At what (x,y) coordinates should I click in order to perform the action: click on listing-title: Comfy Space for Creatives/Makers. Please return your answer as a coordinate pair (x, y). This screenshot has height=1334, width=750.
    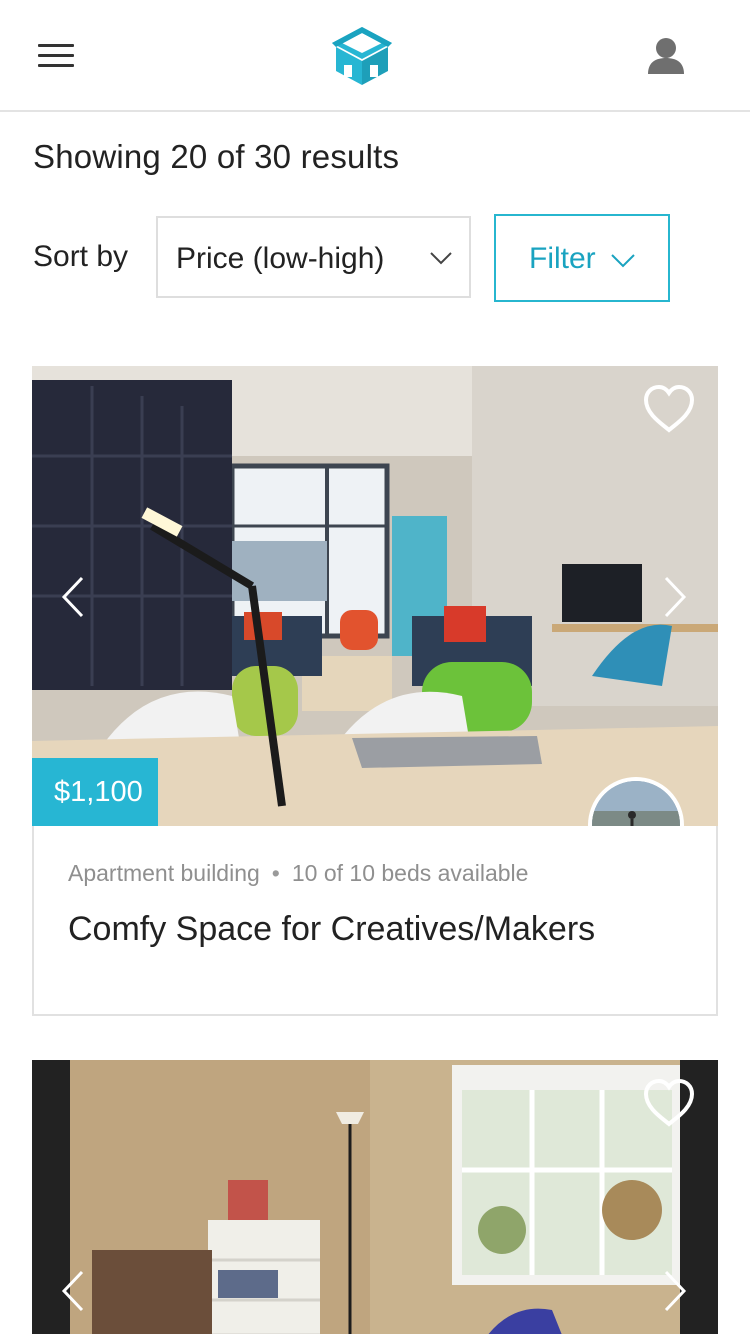
    Looking at the image, I should click on (331, 929).